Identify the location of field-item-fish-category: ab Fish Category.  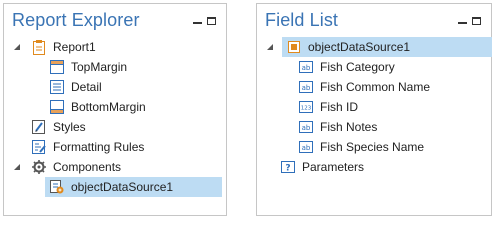
(394, 67).